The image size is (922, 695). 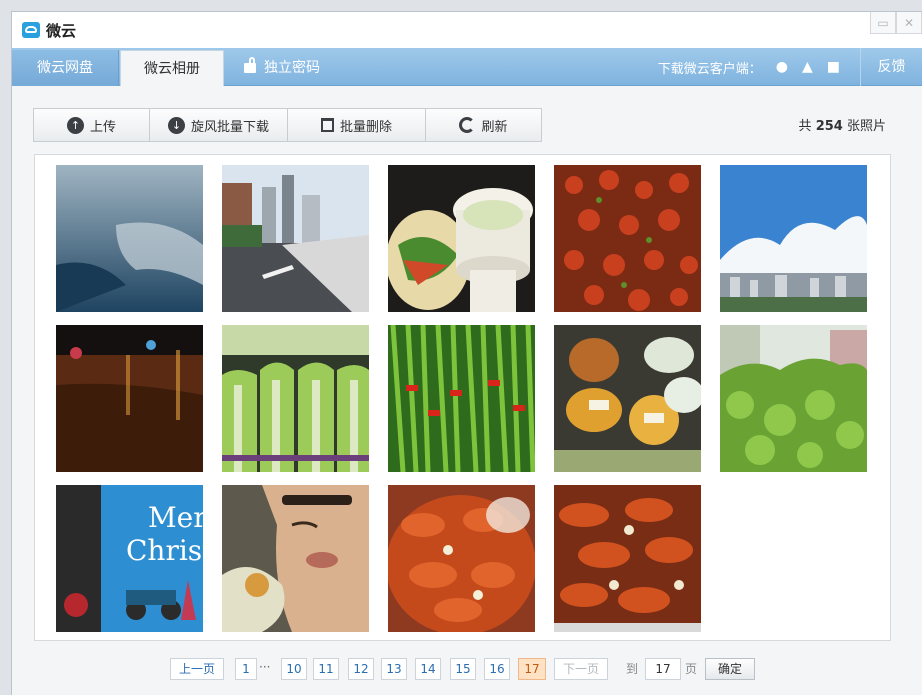 I want to click on tab-photo-album: 微云相册, so click(x=172, y=68).